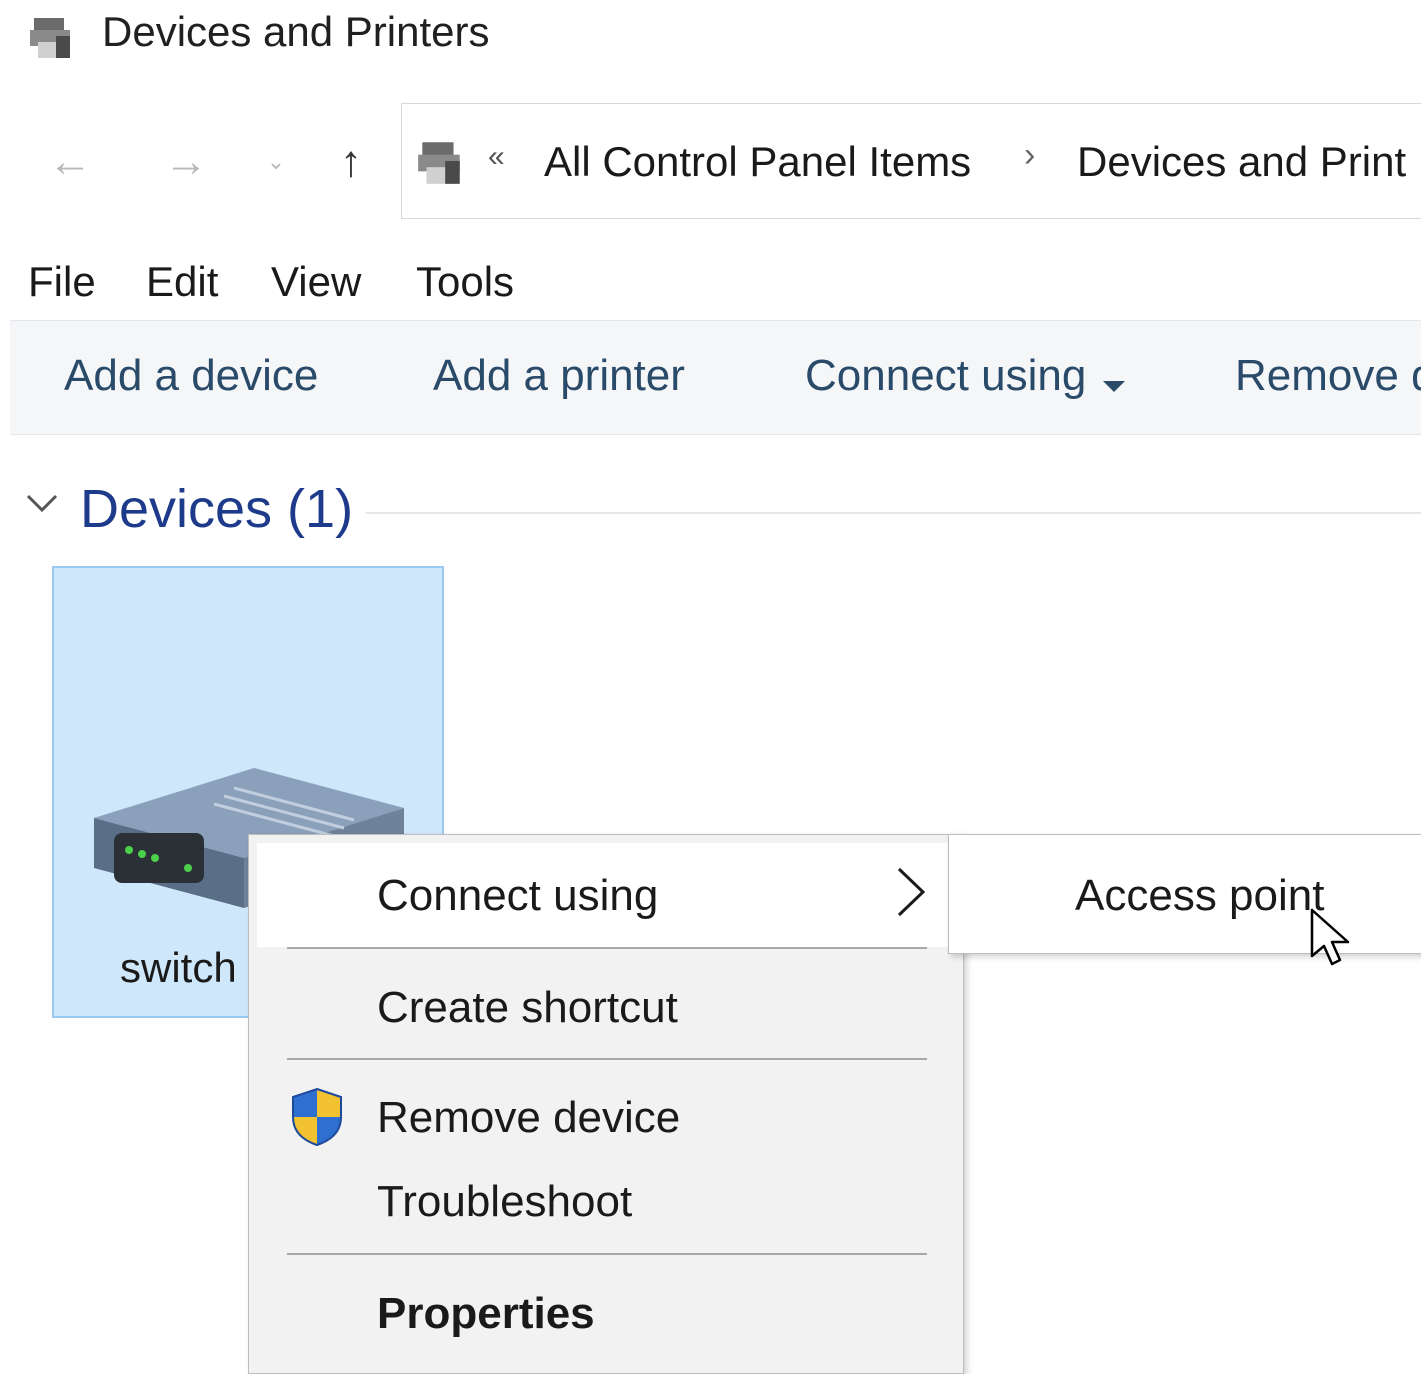 The width and height of the screenshot is (1421, 1374). Describe the element at coordinates (1199, 896) in the screenshot. I see `submenu-item-access-point: Access point` at that location.